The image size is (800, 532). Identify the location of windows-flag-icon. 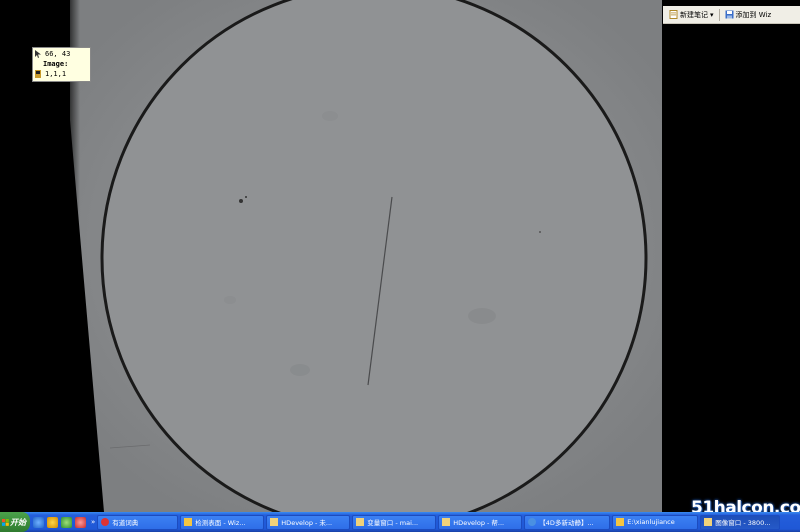
(5, 522).